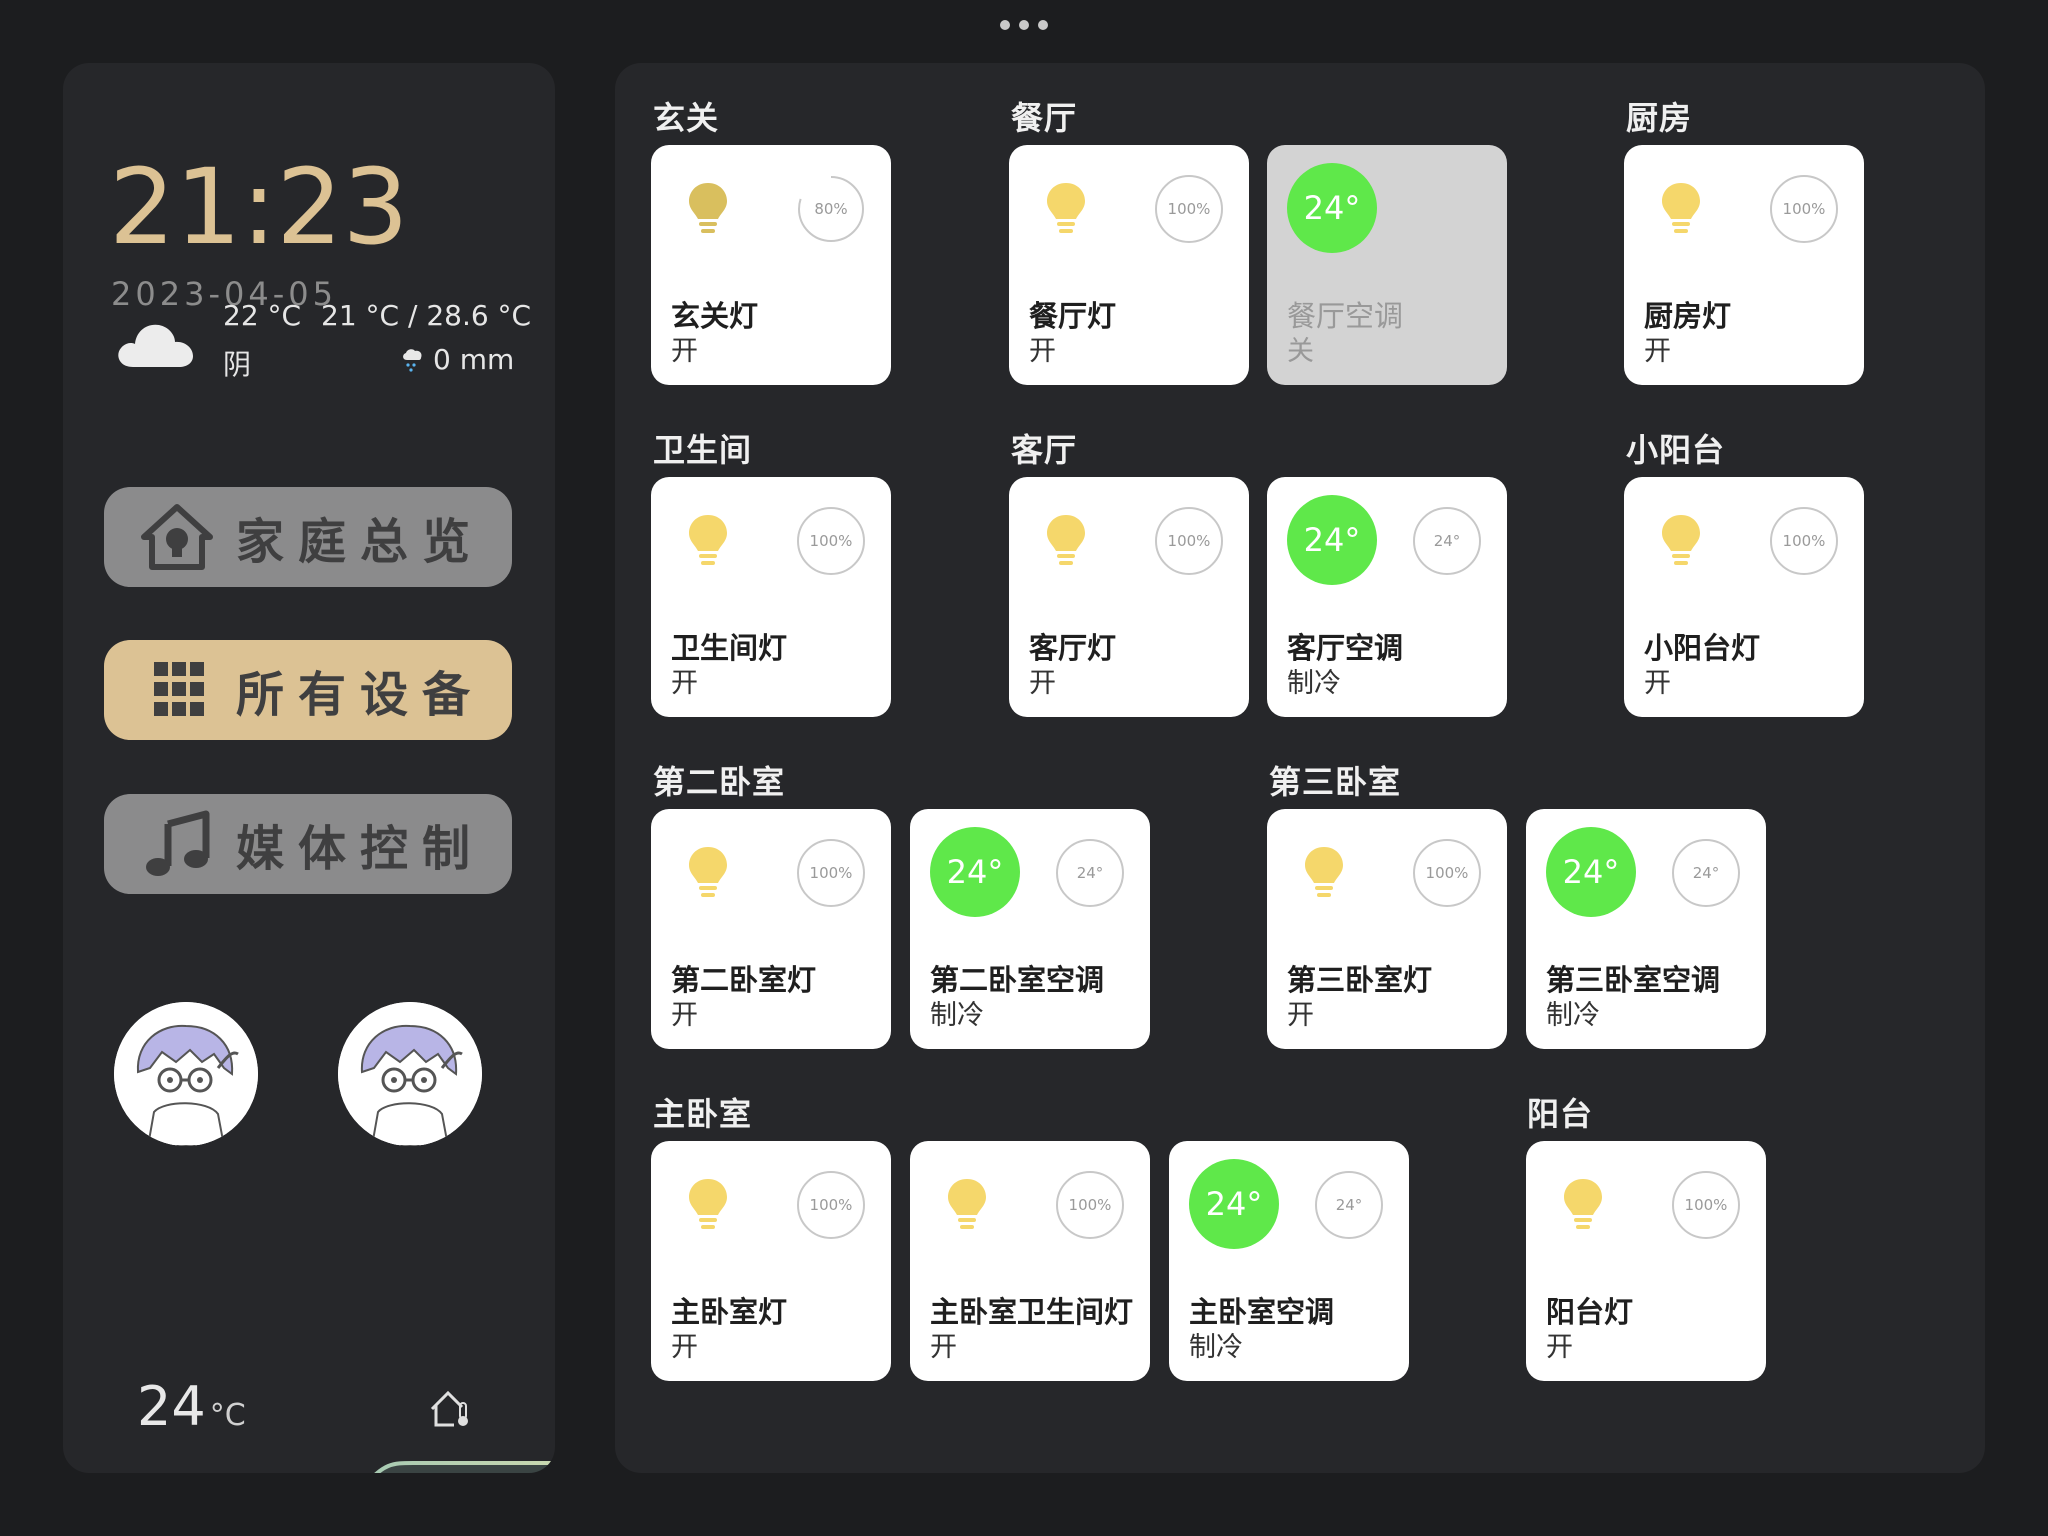 This screenshot has height=1536, width=2048. Describe the element at coordinates (1289, 1261) in the screenshot. I see `device-card-ac: 24° 24° 主卧室空调 制冷` at that location.